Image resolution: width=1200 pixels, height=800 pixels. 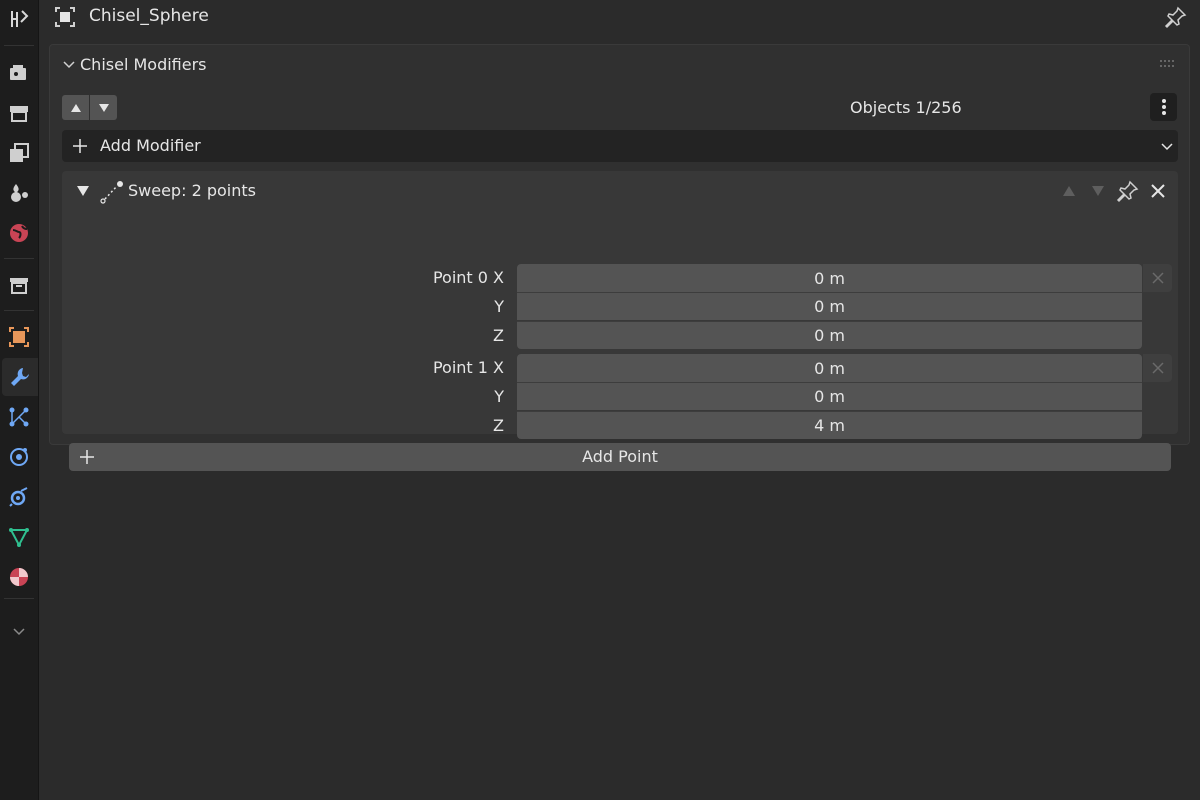 I want to click on material-icon, so click(x=19, y=577).